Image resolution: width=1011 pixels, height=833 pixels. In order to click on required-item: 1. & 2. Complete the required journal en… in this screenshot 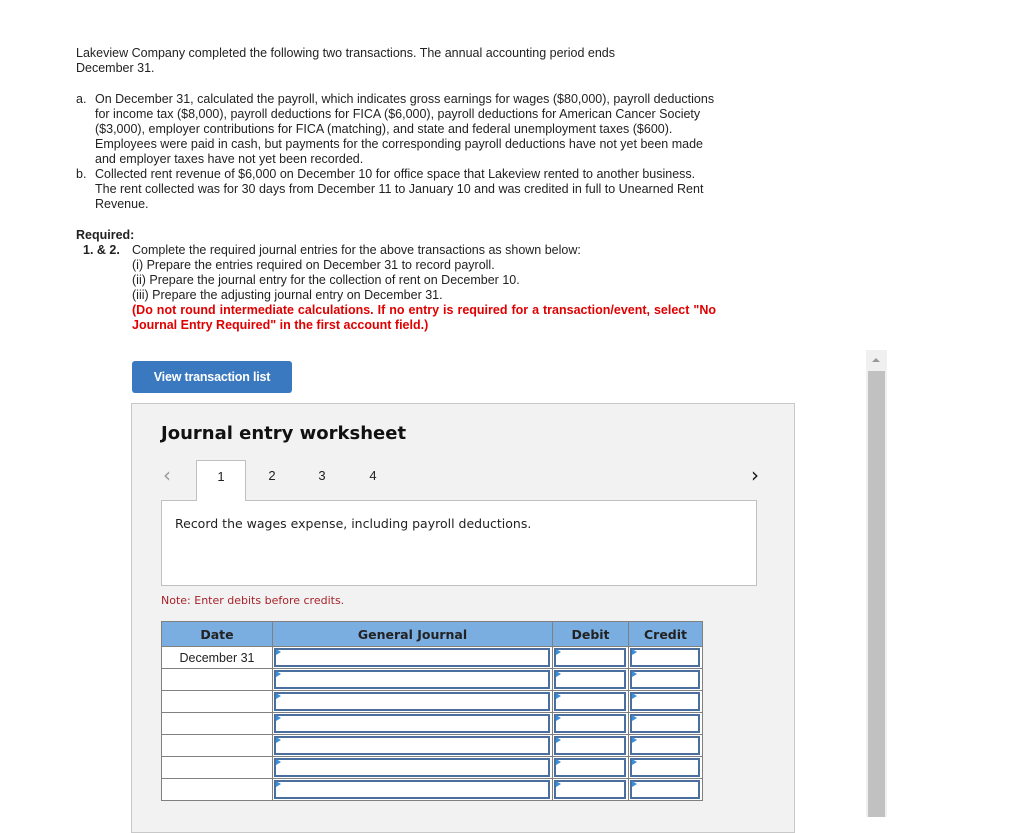, I will do `click(396, 288)`.